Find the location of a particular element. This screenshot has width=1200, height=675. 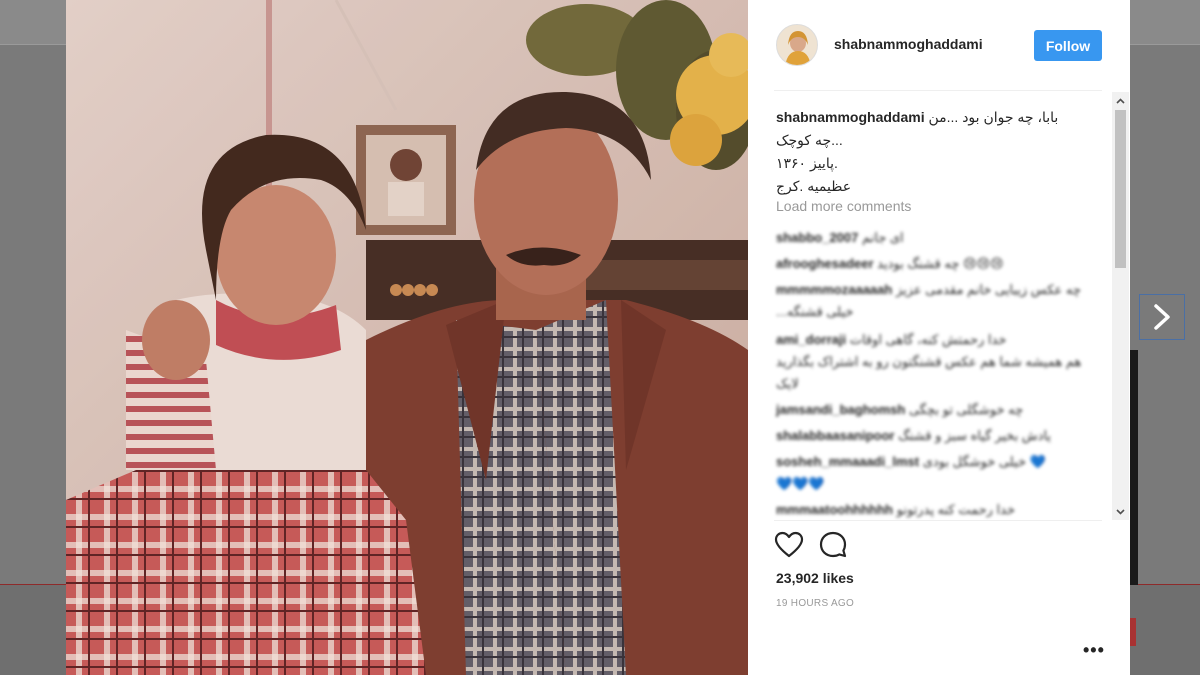

post-actions is located at coordinates (834, 545).